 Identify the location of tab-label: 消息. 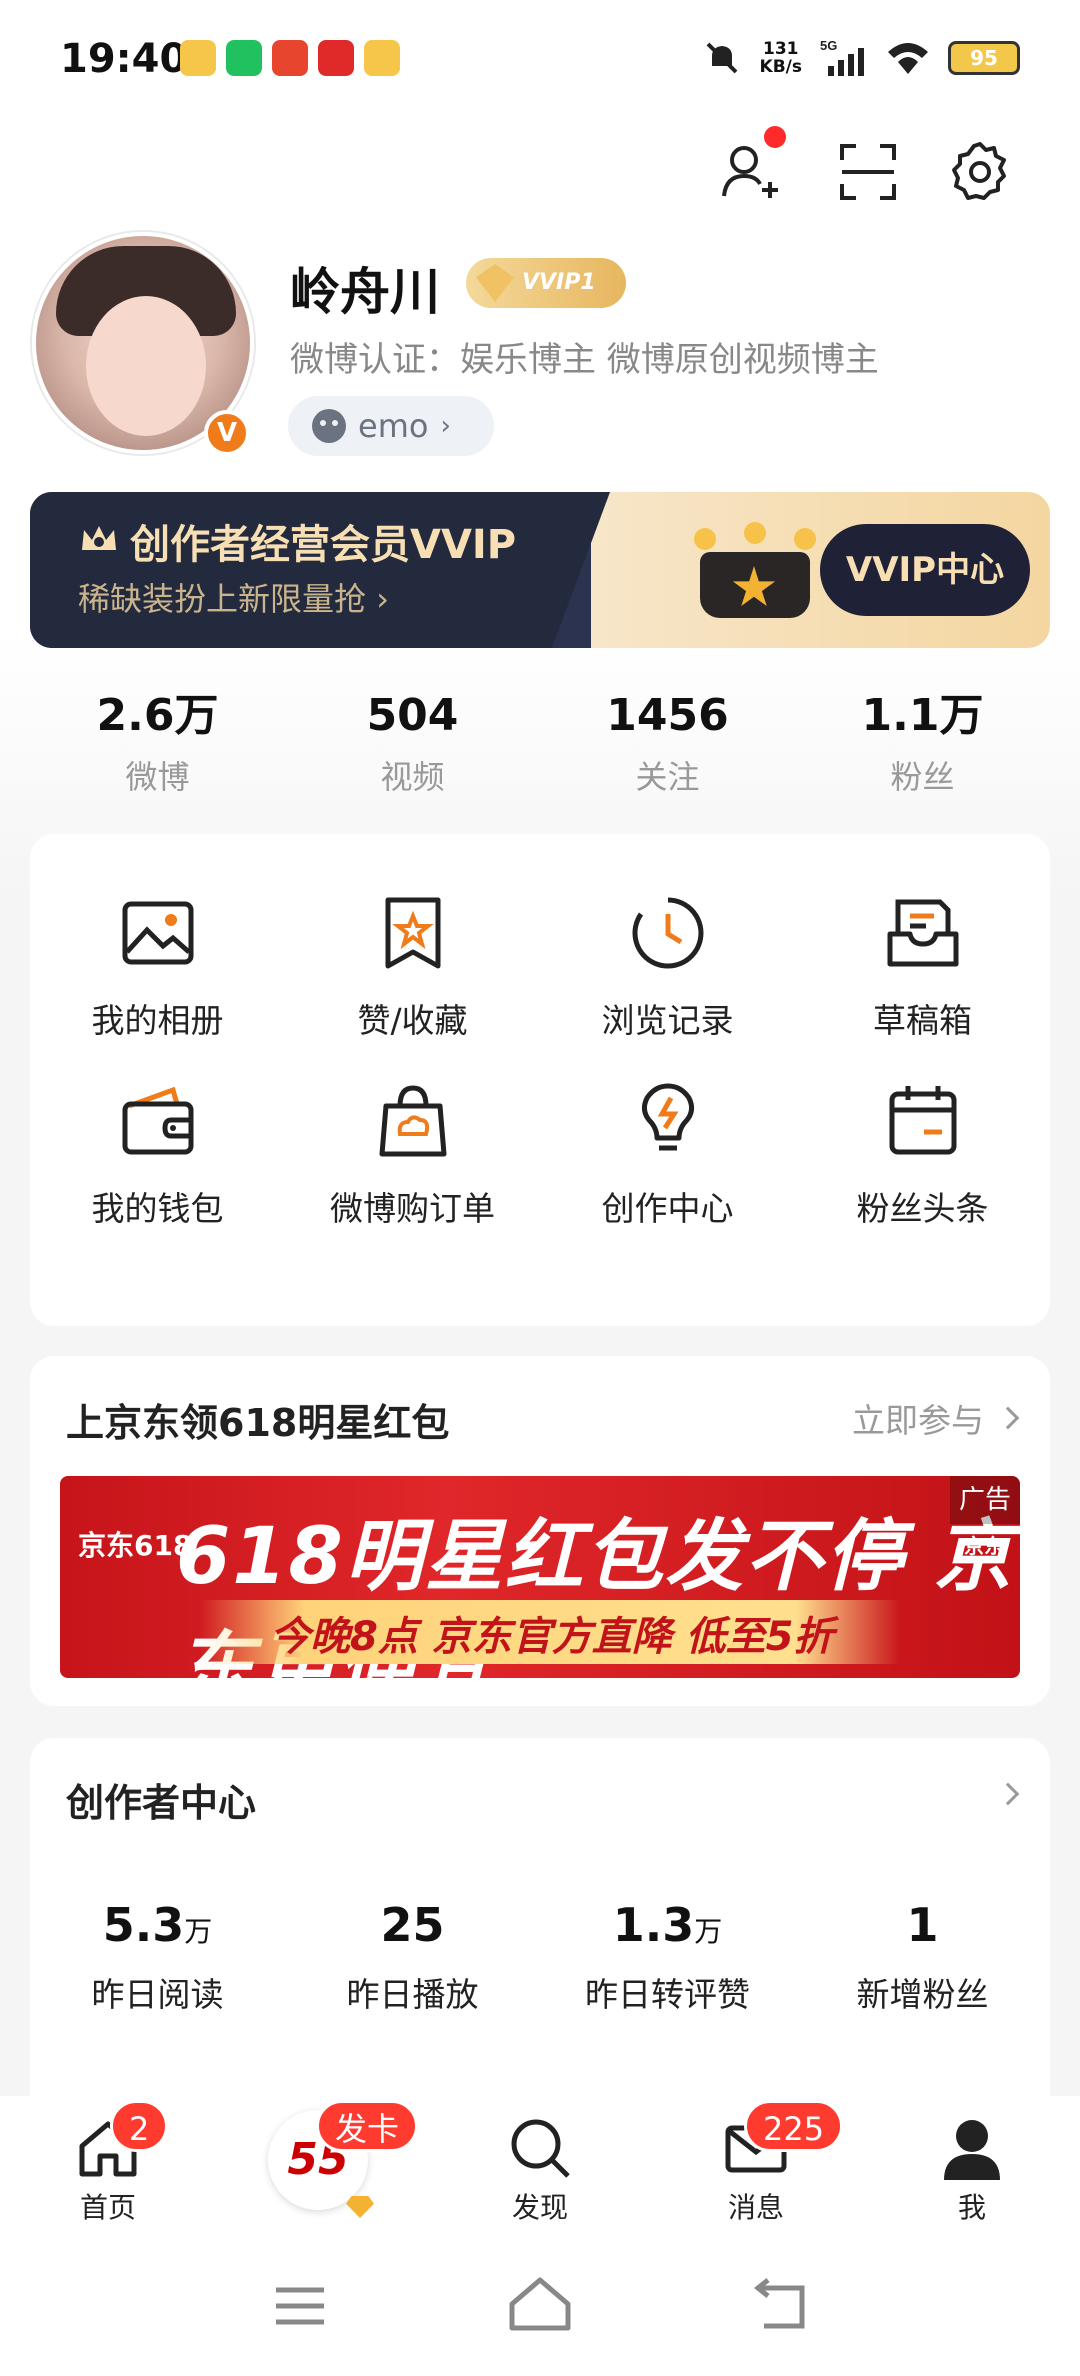
(755, 2207).